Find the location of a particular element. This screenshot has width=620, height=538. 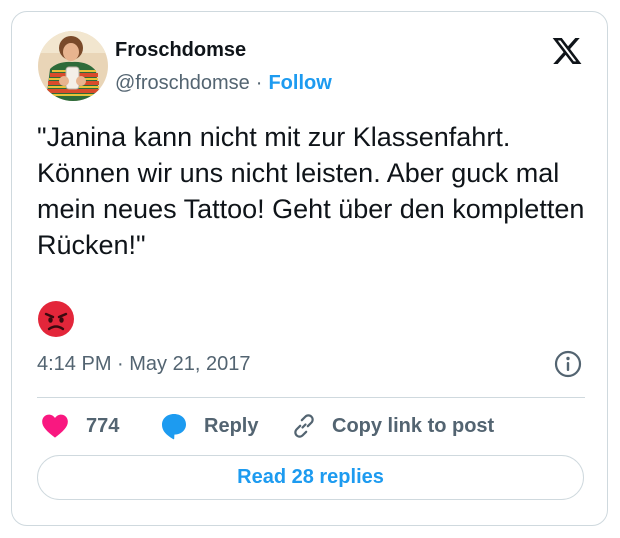

action-bar: 774 Reply Copy link to post is located at coordinates (311, 426).